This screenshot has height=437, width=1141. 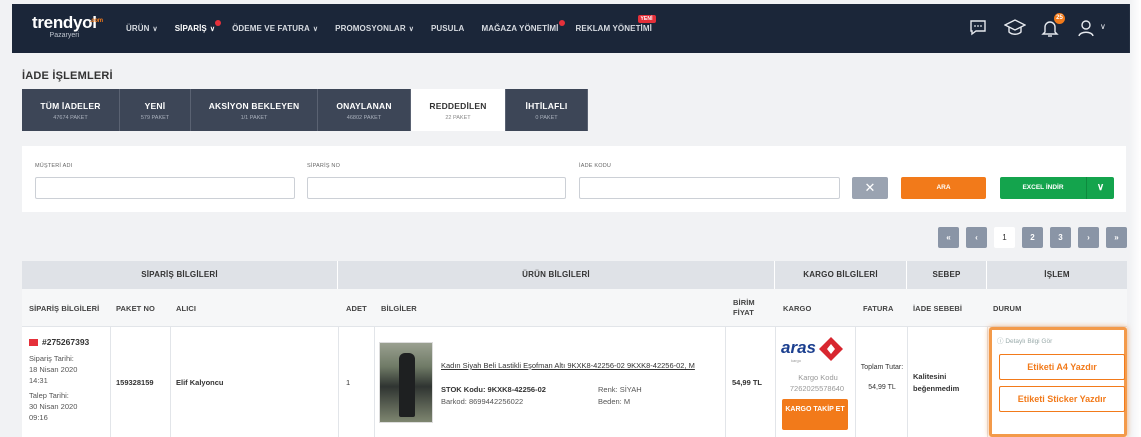 I want to click on user-icon: ∨, so click(x=1093, y=28).